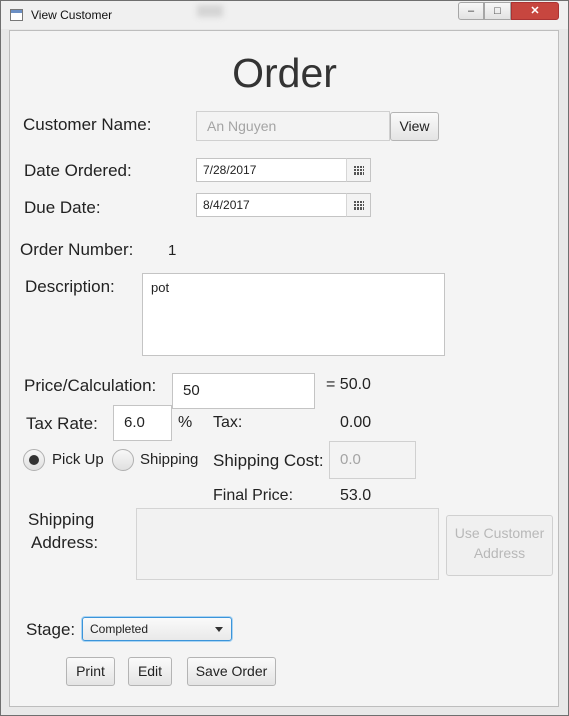  Describe the element at coordinates (119, 629) in the screenshot. I see `stage-select-value: Completed` at that location.